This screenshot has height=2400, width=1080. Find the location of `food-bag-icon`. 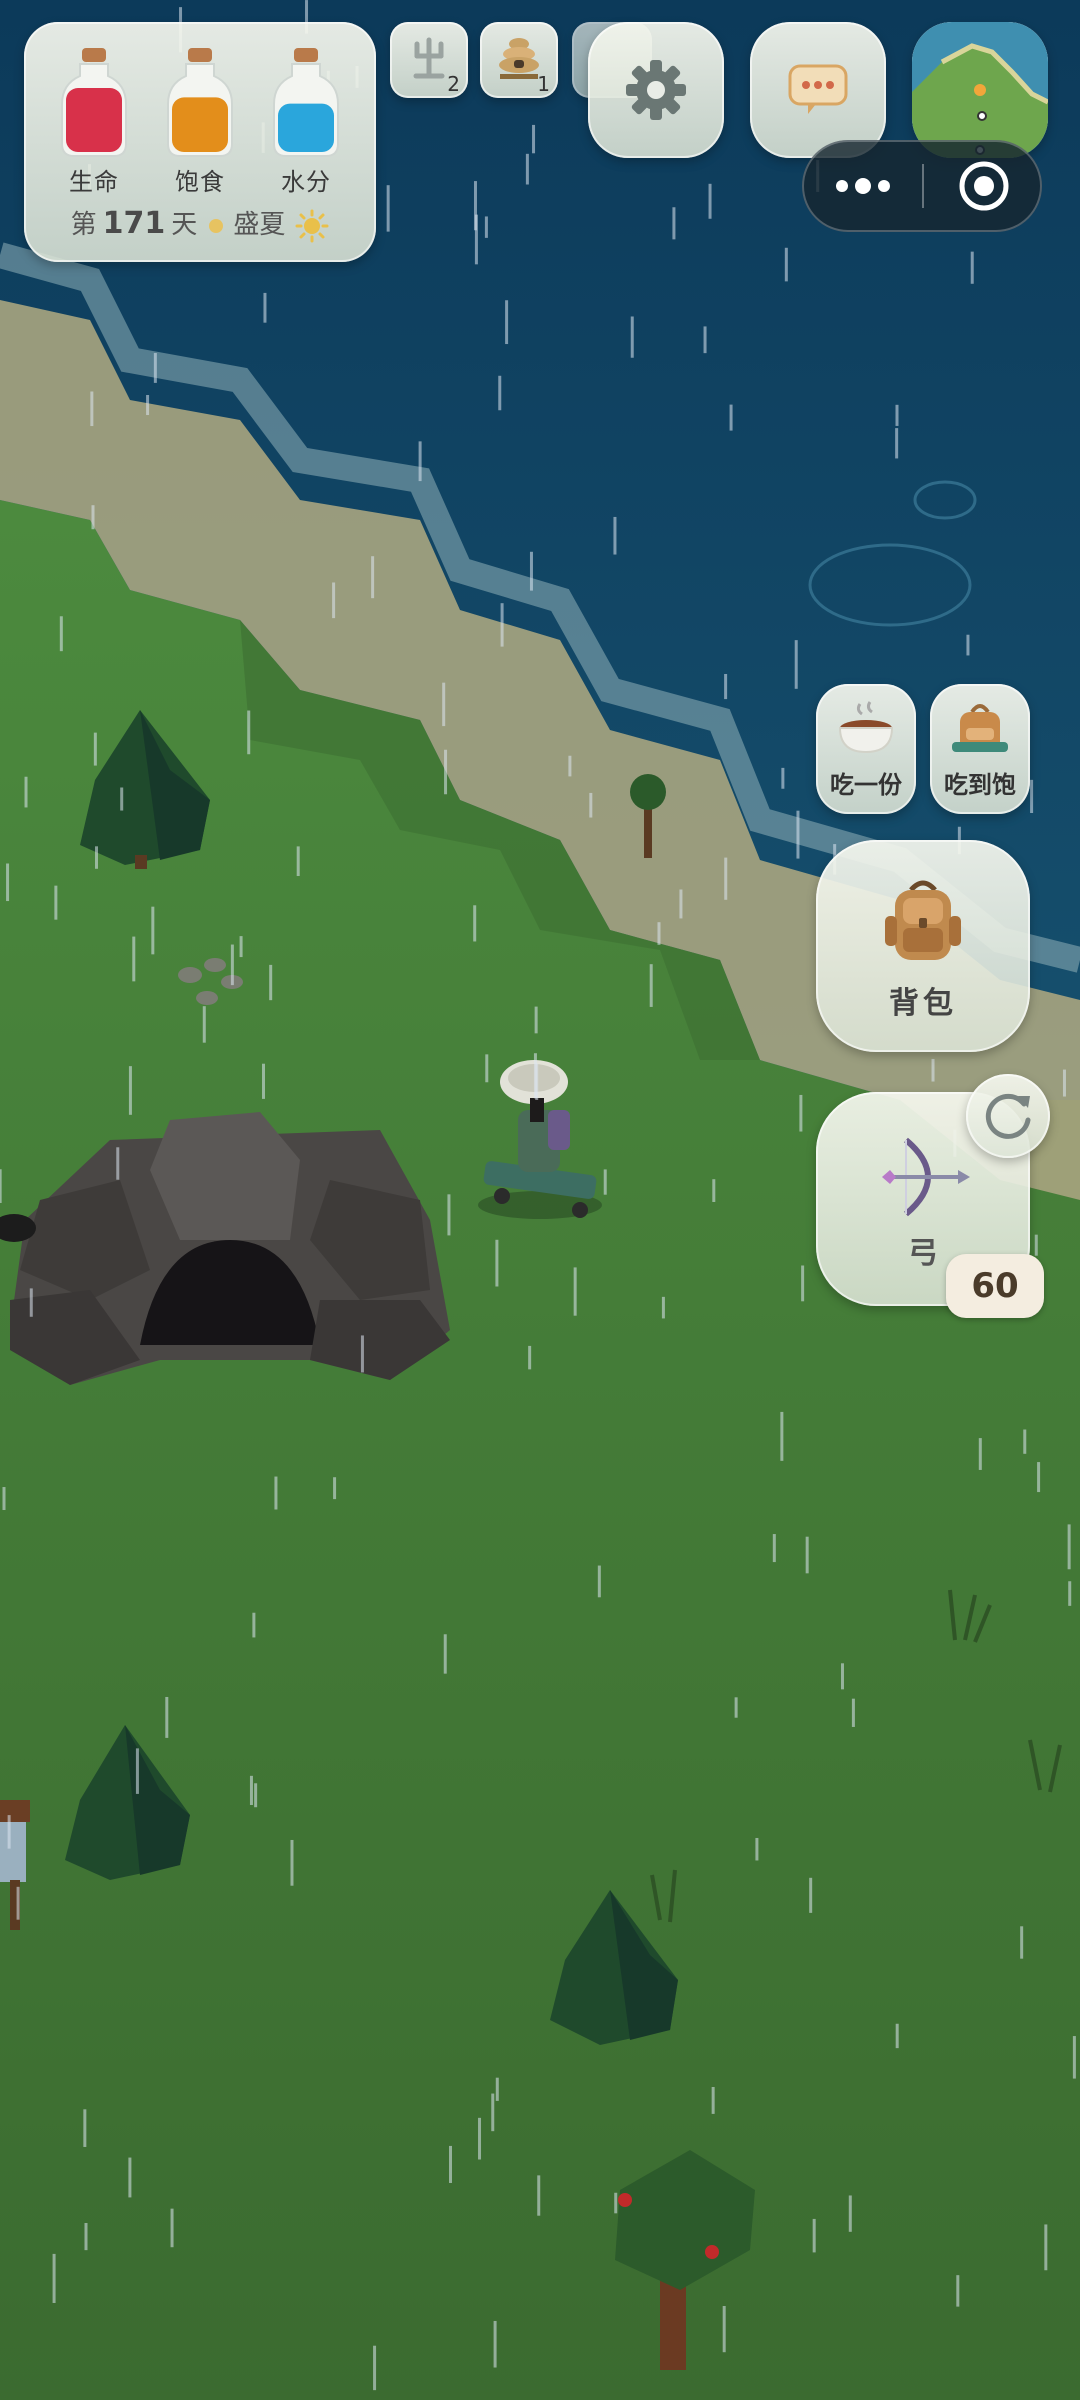

food-bag-icon is located at coordinates (980, 728).